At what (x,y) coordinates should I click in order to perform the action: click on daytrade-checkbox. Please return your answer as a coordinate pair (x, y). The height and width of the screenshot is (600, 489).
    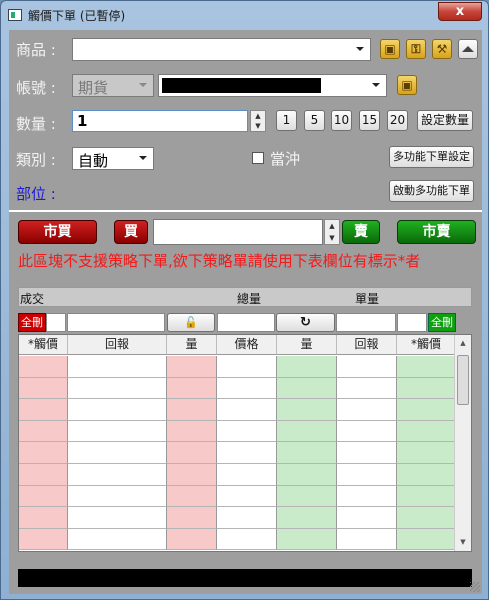
    Looking at the image, I should click on (258, 158).